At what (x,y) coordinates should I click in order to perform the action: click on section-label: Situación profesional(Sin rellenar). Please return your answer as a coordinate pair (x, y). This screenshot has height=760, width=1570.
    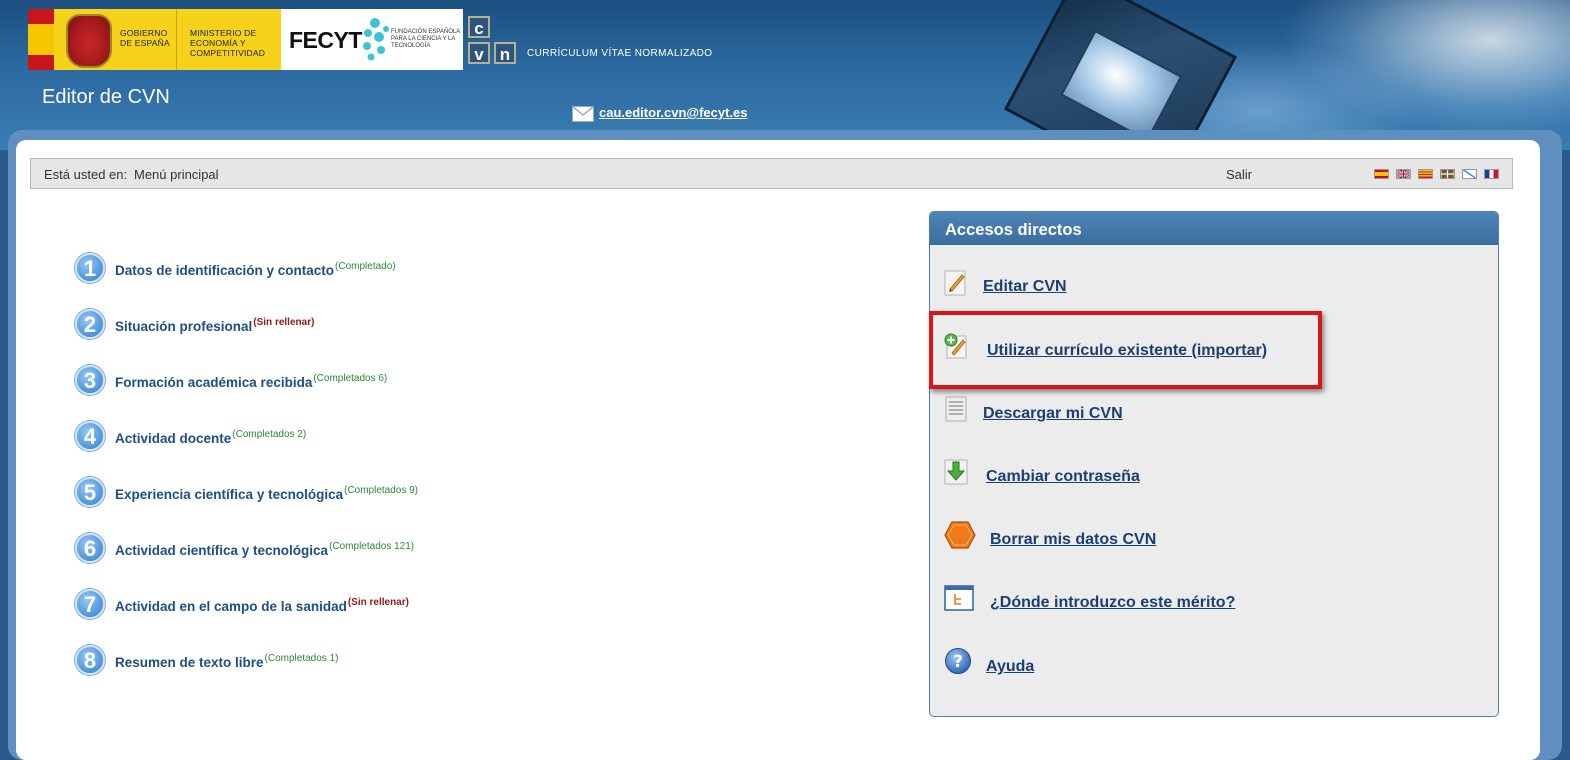
    Looking at the image, I should click on (215, 325).